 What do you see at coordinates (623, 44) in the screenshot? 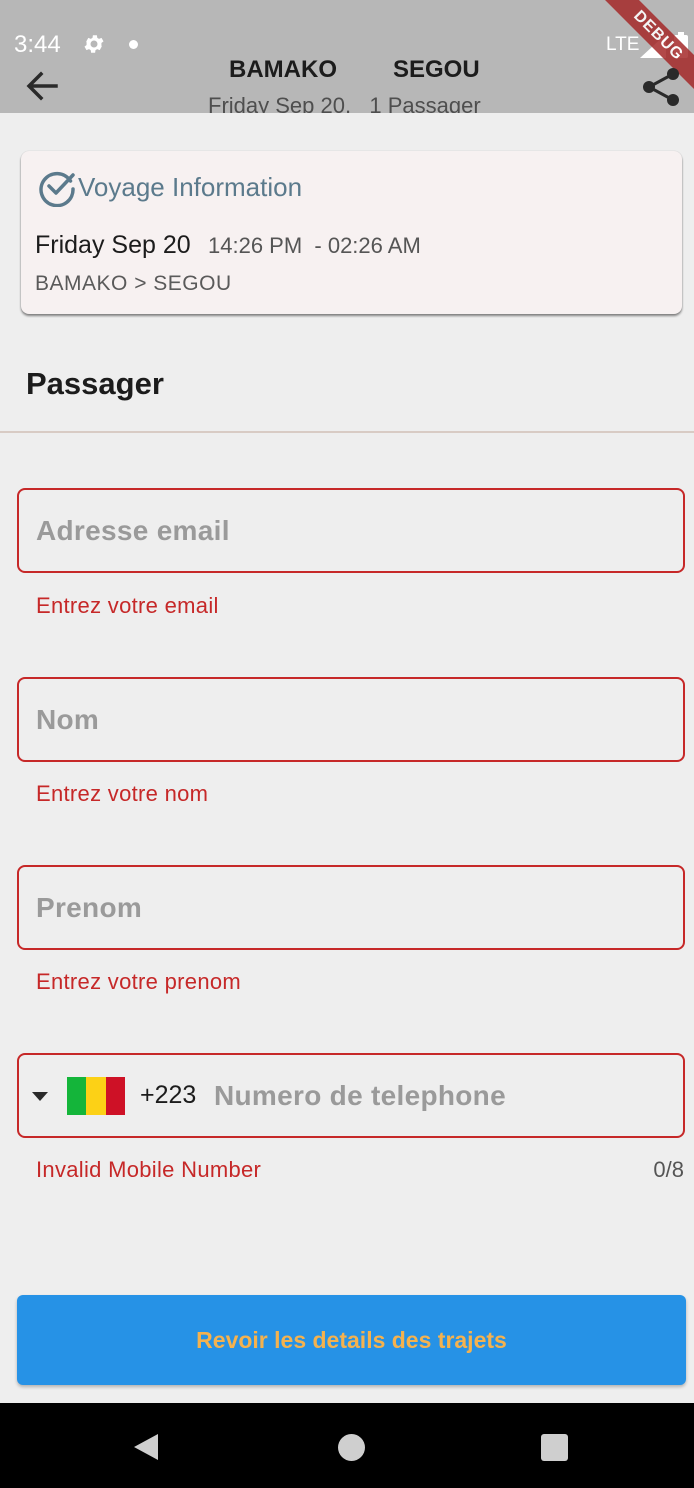
I see `network-label: LTE` at bounding box center [623, 44].